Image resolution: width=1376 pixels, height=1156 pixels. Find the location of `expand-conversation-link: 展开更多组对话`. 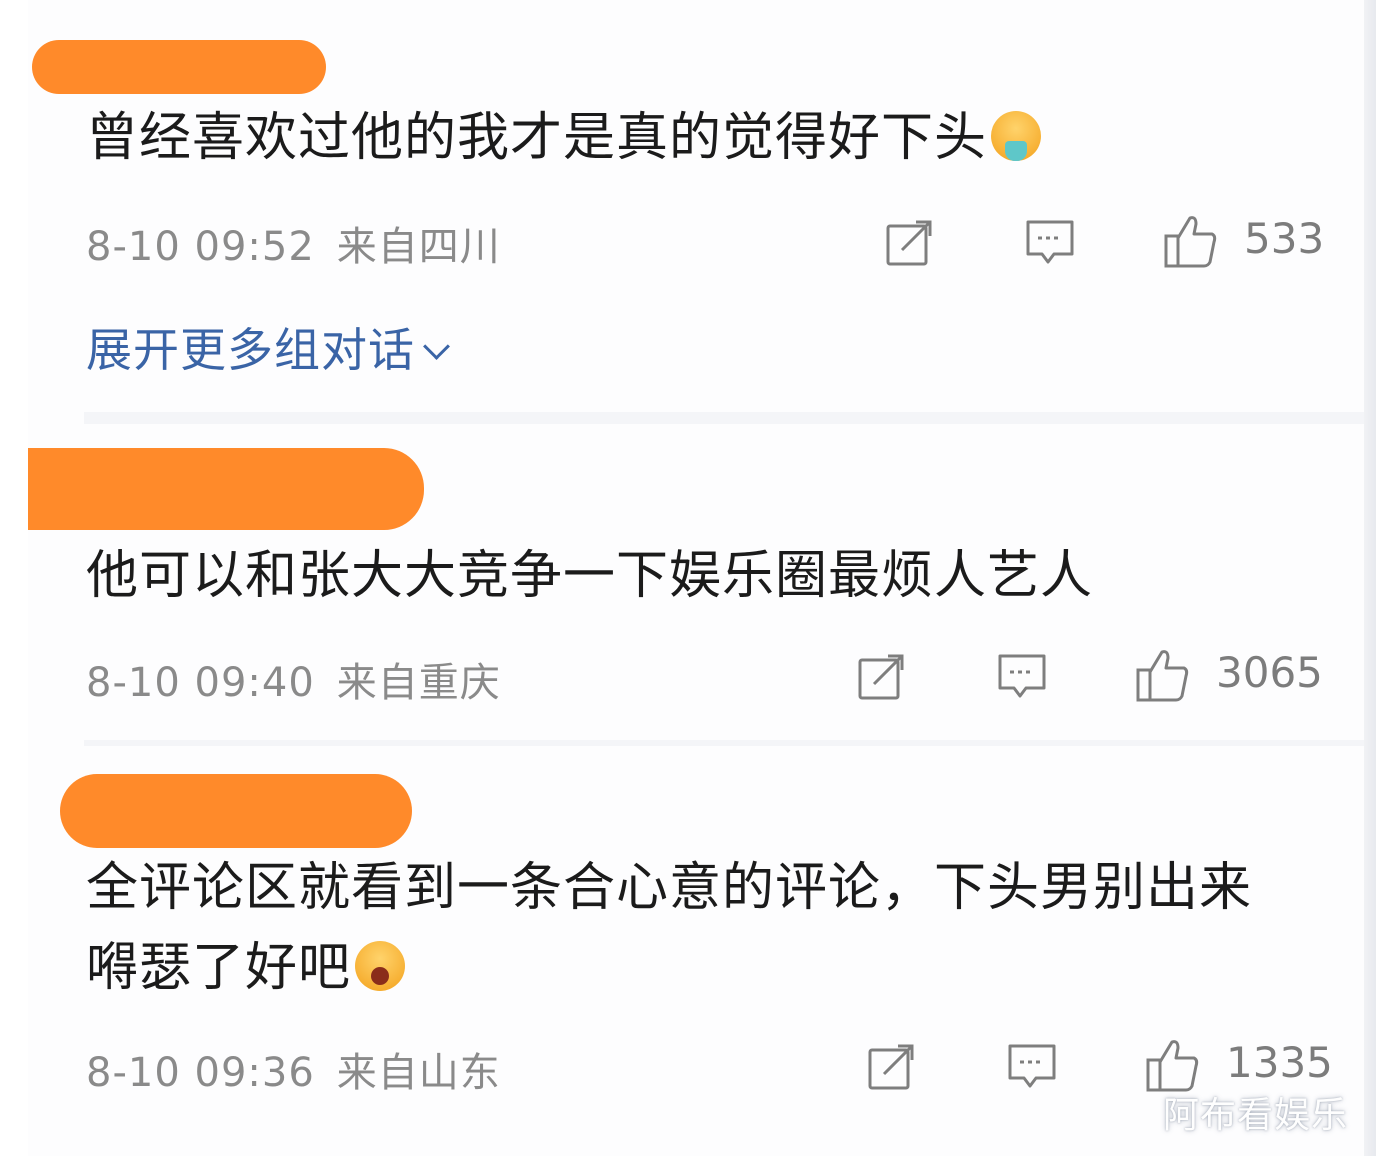

expand-conversation-link: 展开更多组对话 is located at coordinates (268, 347).